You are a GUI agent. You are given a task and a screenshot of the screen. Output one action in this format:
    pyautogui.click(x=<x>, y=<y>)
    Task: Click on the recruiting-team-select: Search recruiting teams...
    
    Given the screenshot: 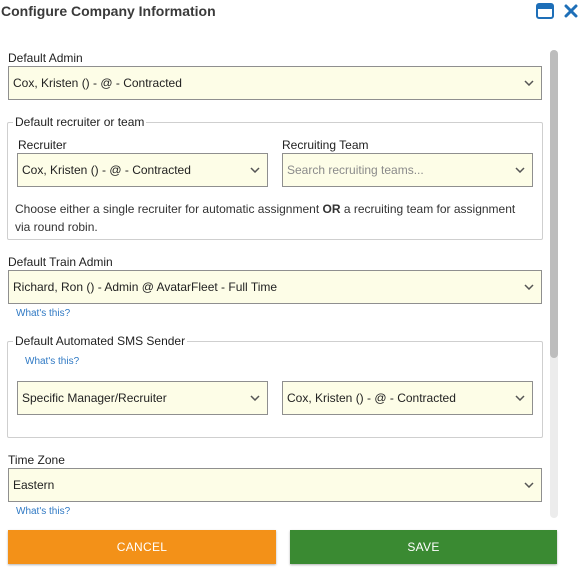 What is the action you would take?
    pyautogui.click(x=407, y=170)
    